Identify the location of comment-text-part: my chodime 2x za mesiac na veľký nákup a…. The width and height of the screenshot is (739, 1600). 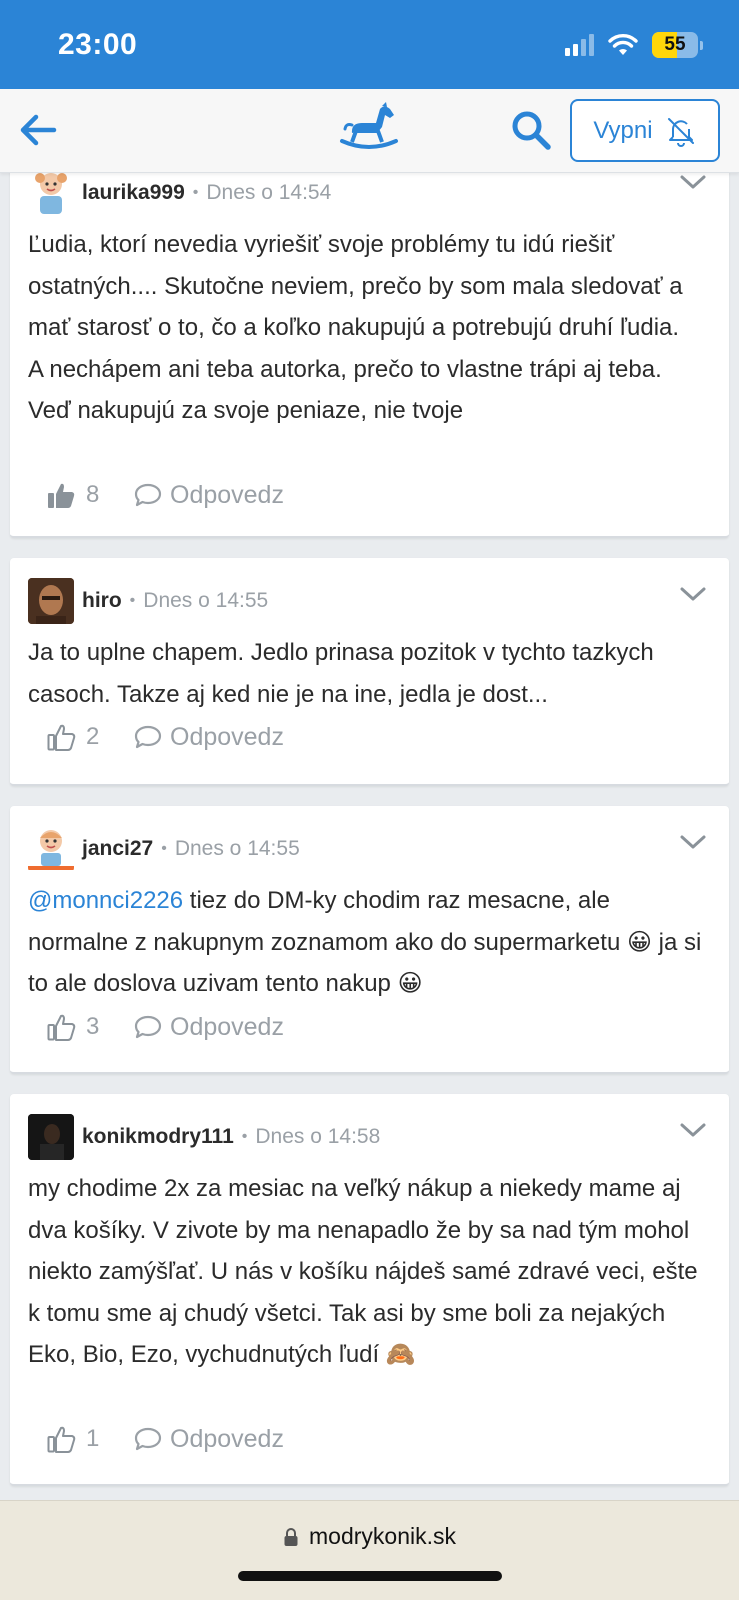
(363, 1271).